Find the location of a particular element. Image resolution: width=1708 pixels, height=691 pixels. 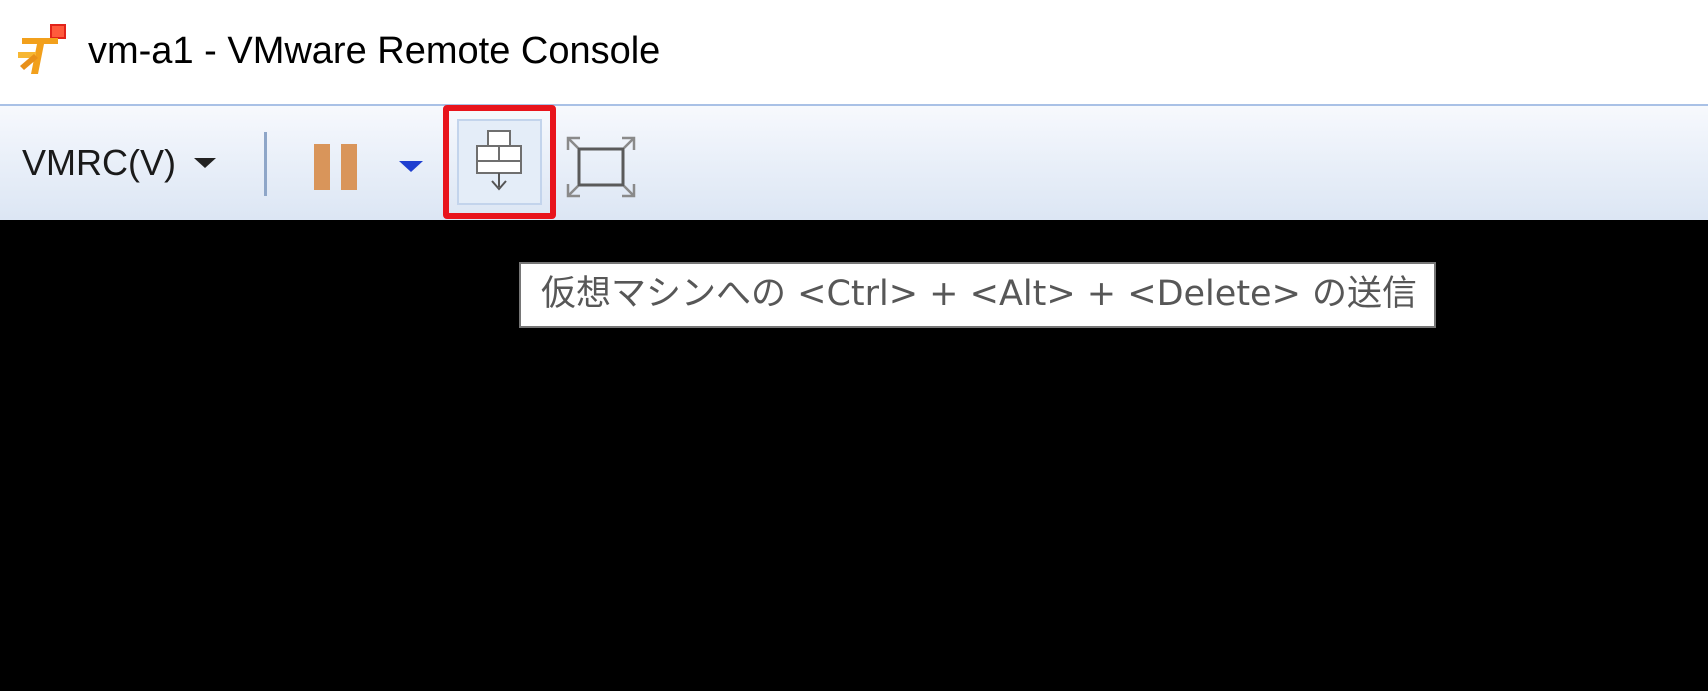

send-ctrl-alt-del-button is located at coordinates (499, 162).